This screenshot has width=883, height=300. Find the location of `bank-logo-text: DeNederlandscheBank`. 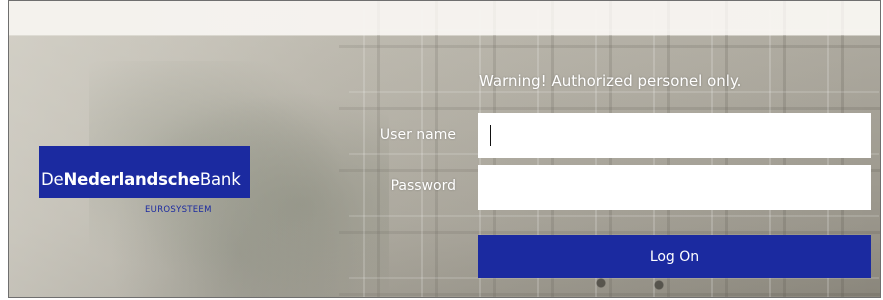

bank-logo-text: DeNederlandscheBank is located at coordinates (141, 179).